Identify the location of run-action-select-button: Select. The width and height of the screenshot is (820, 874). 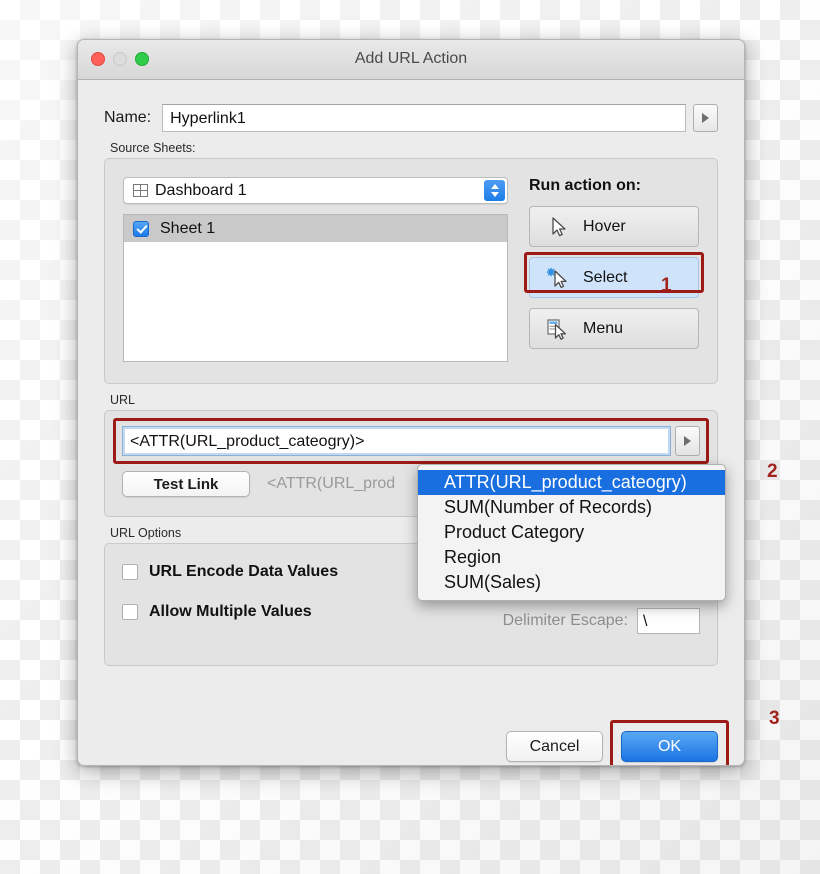
(614, 275).